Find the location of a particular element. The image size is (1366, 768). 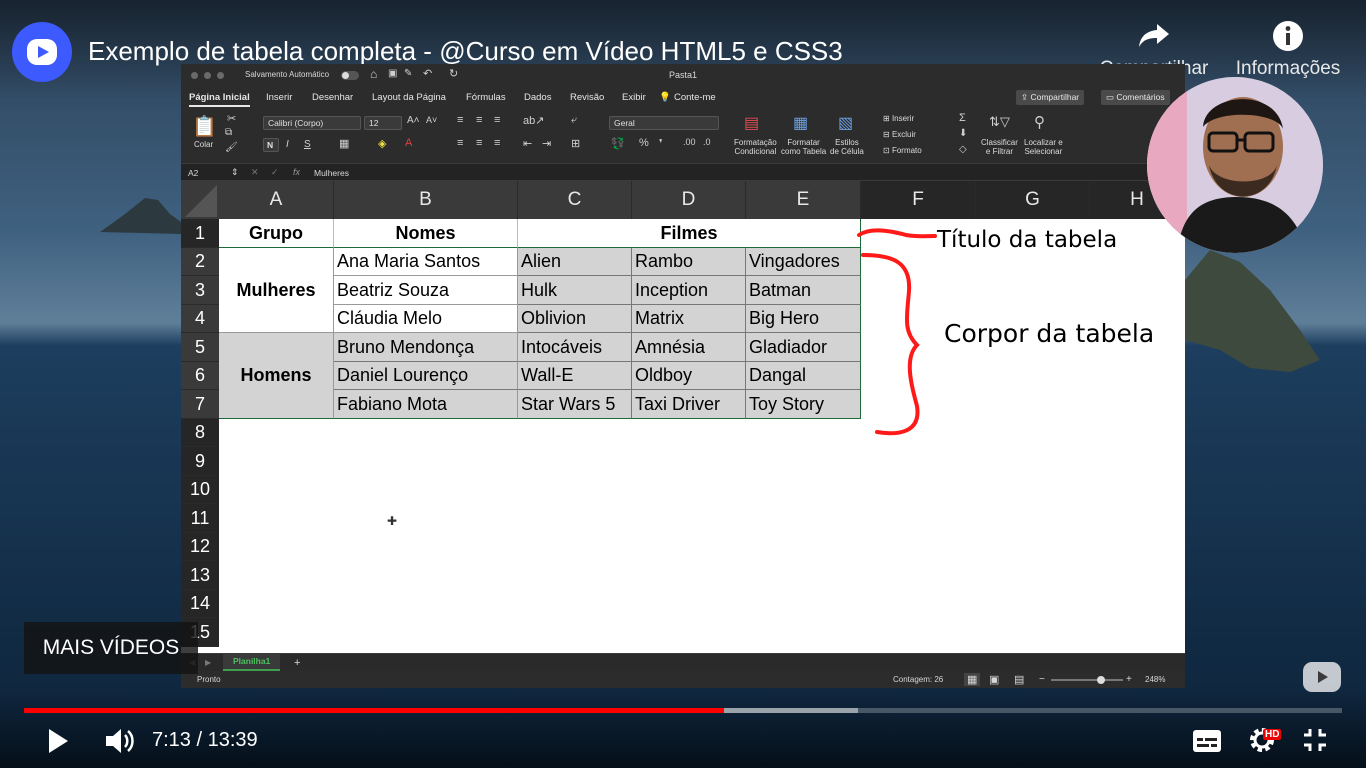

row-header: 14 is located at coordinates (200, 604).